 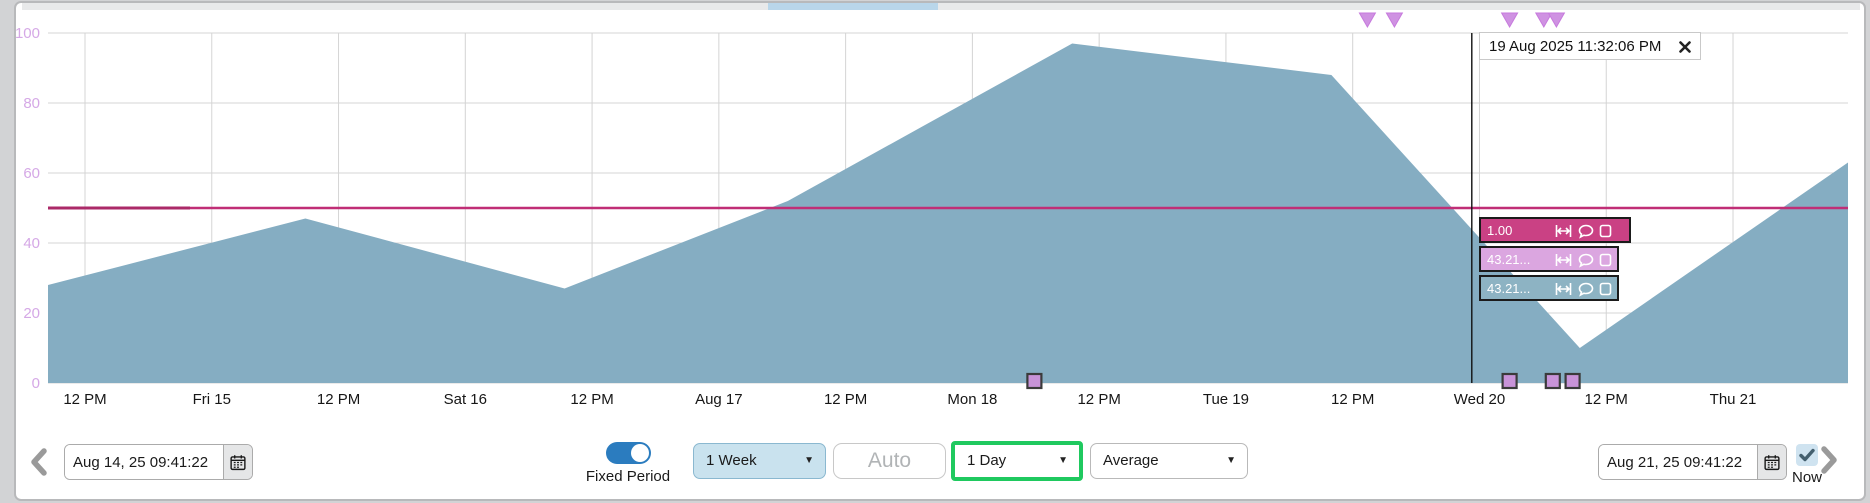 I want to click on close-icon, so click(x=1685, y=47).